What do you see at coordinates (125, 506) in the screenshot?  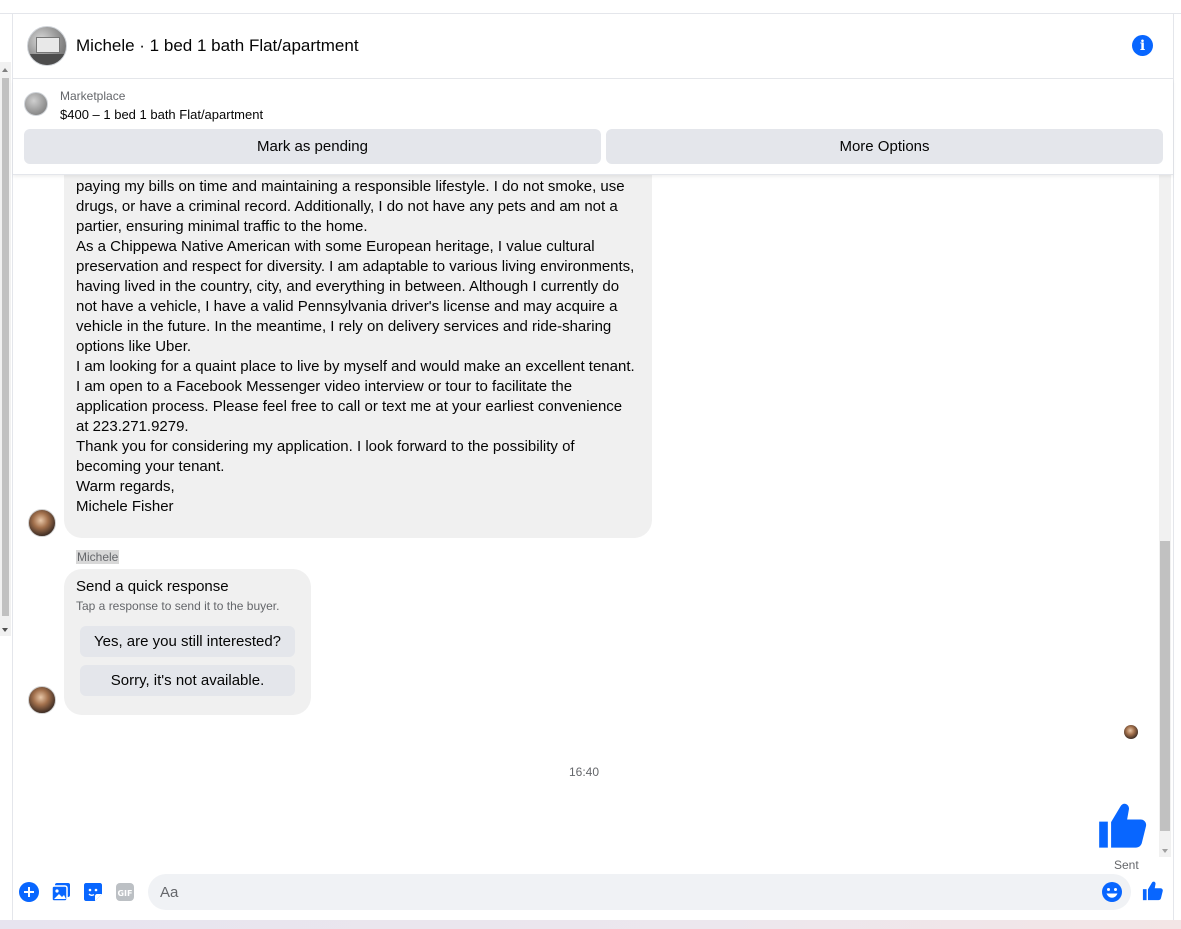 I see `message-paragraph: Michele Fisher` at bounding box center [125, 506].